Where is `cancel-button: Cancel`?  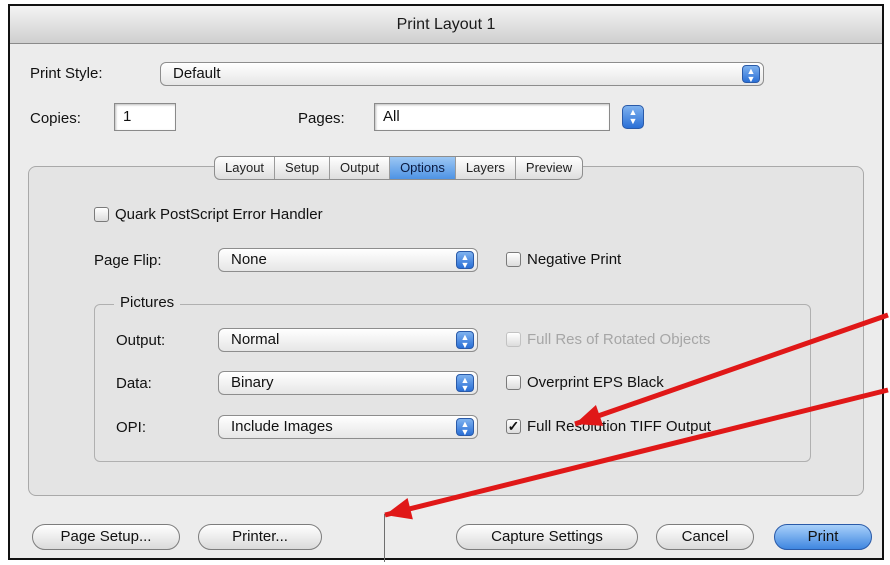 cancel-button: Cancel is located at coordinates (705, 537).